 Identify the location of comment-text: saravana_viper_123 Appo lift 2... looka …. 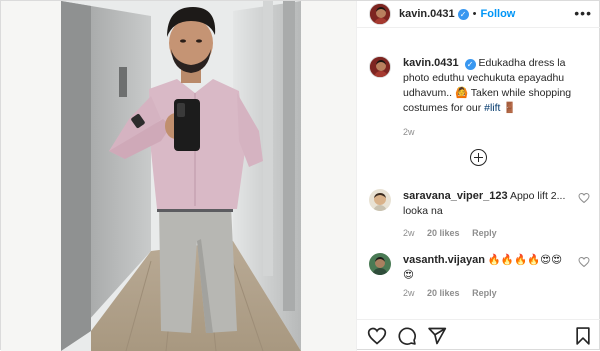
(488, 204).